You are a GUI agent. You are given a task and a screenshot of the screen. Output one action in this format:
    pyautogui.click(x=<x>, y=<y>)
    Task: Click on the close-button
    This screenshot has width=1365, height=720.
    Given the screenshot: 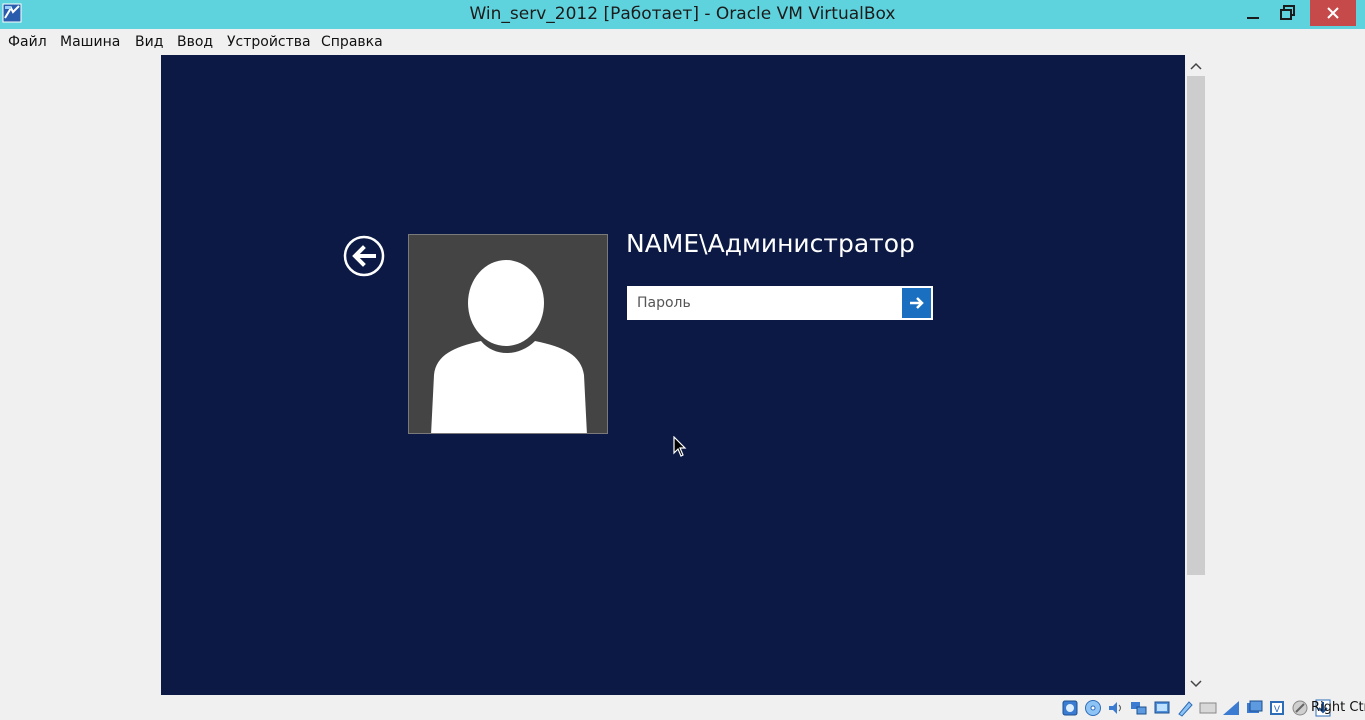 What is the action you would take?
    pyautogui.click(x=1333, y=13)
    